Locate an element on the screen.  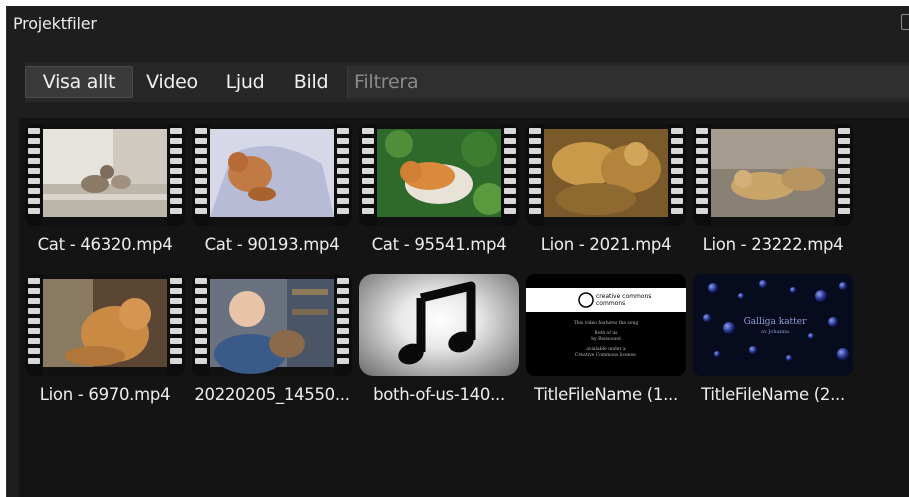
tab-visa-allt: Visa allt is located at coordinates (79, 82).